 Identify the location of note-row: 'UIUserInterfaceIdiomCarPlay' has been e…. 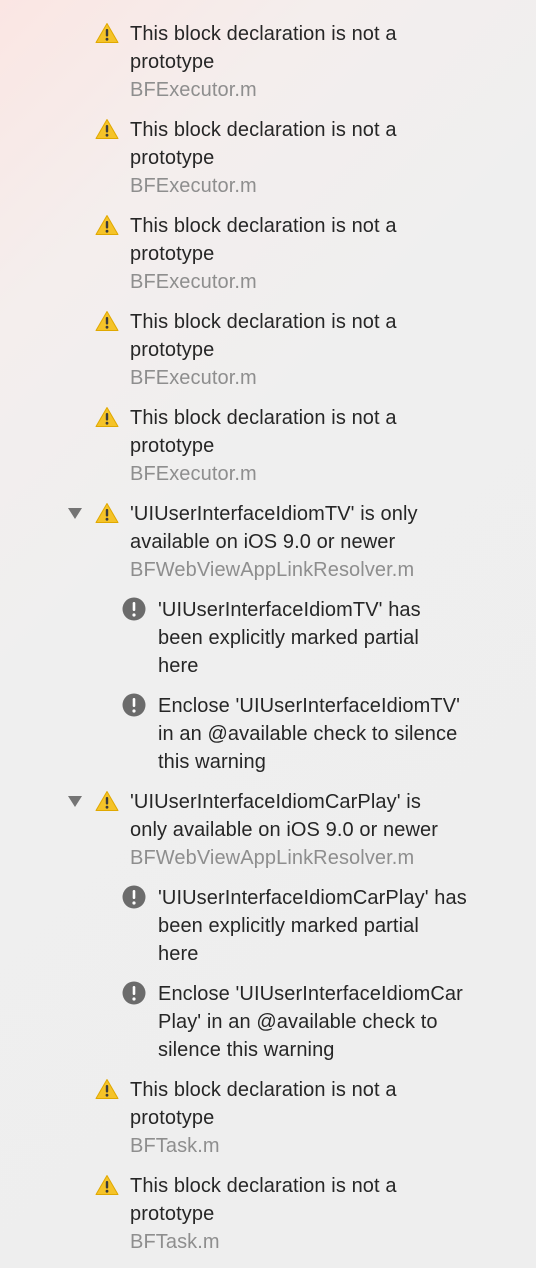
(268, 926).